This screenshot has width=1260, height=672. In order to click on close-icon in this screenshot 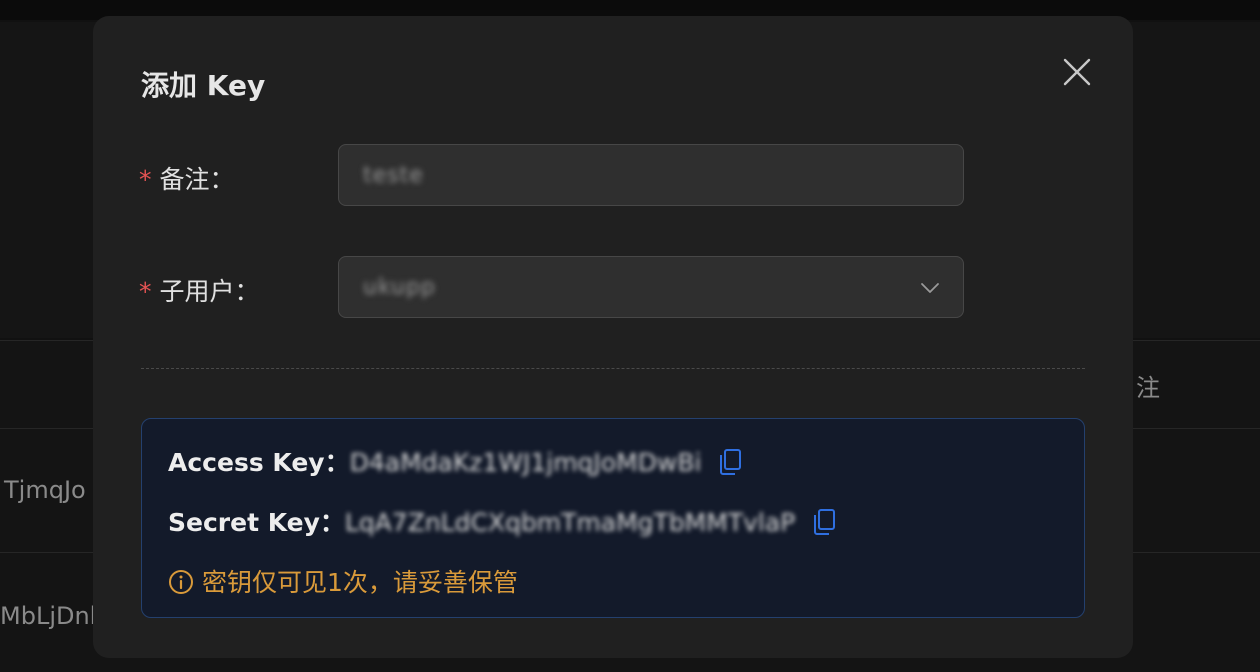, I will do `click(1077, 72)`.